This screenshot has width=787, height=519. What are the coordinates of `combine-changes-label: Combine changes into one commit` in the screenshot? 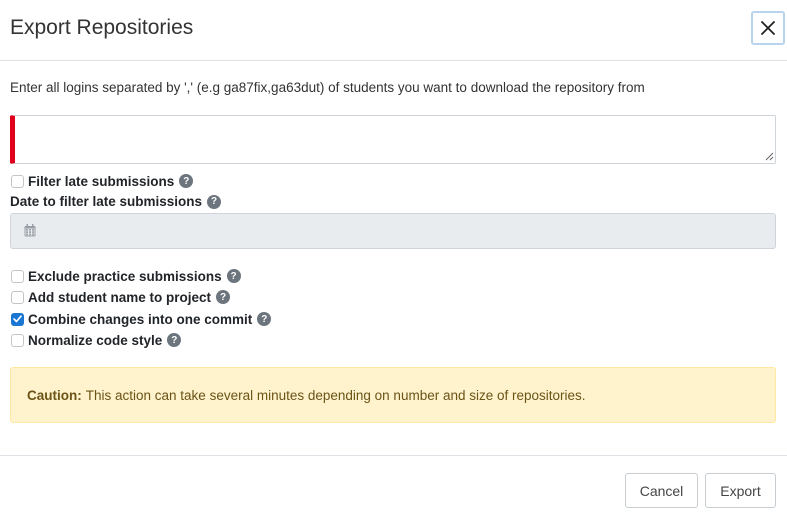 It's located at (140, 319).